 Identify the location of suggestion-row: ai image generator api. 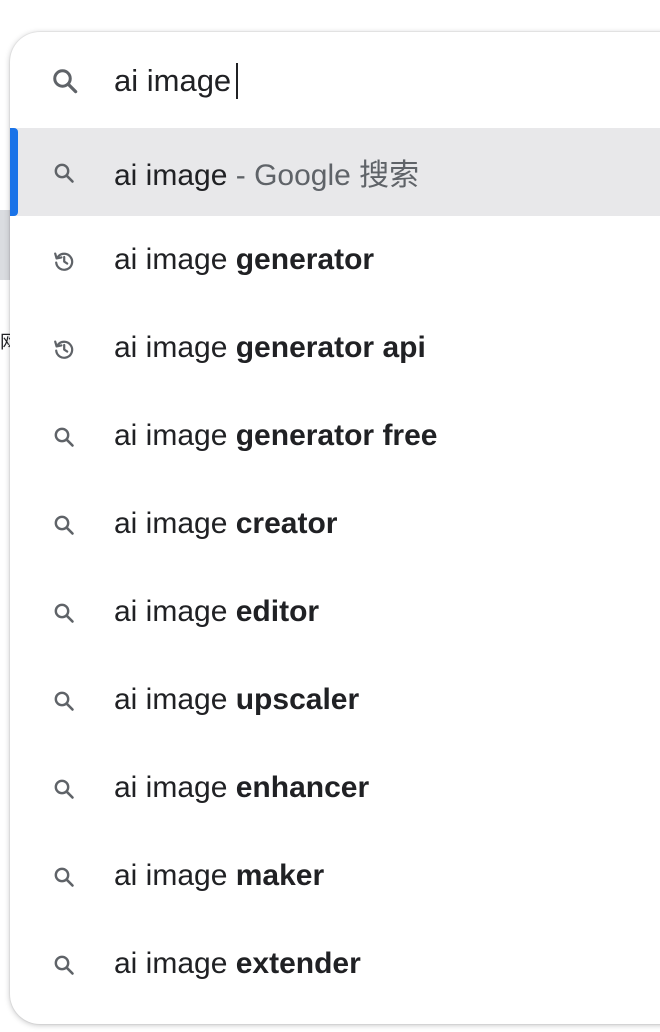
(335, 348).